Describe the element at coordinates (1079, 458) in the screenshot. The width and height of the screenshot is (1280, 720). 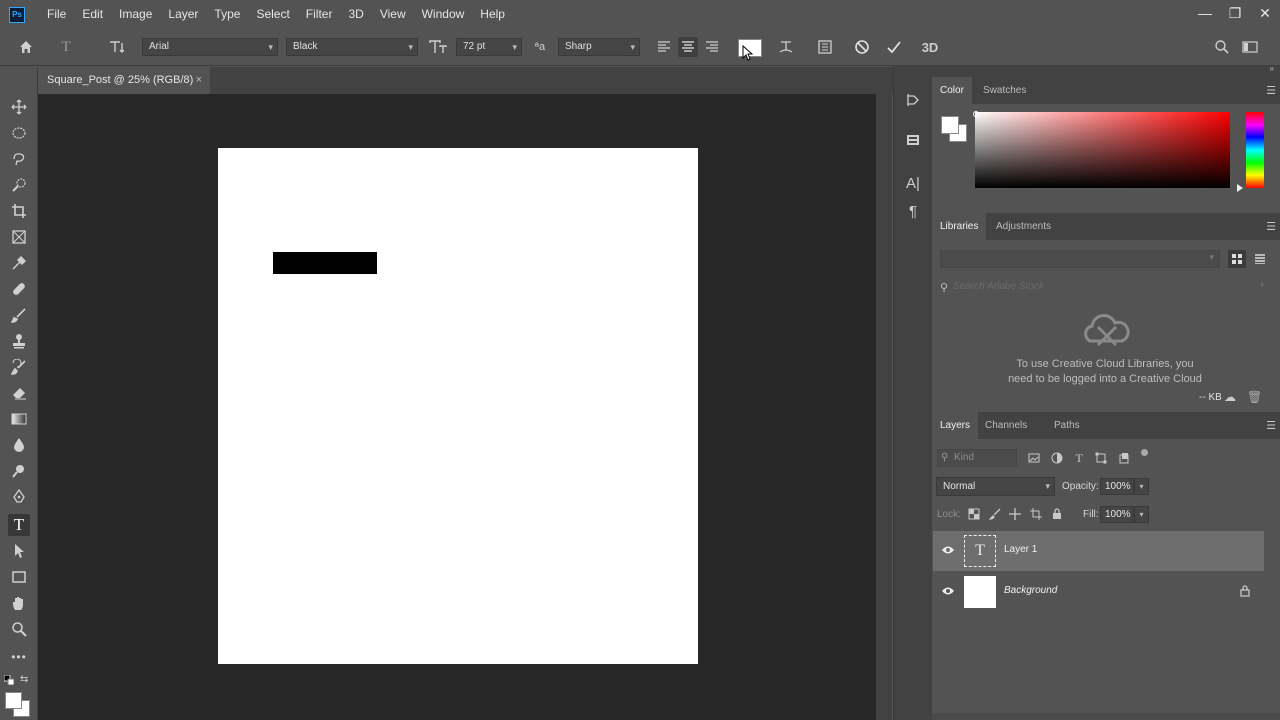
I see `type-filter-icon: T` at that location.